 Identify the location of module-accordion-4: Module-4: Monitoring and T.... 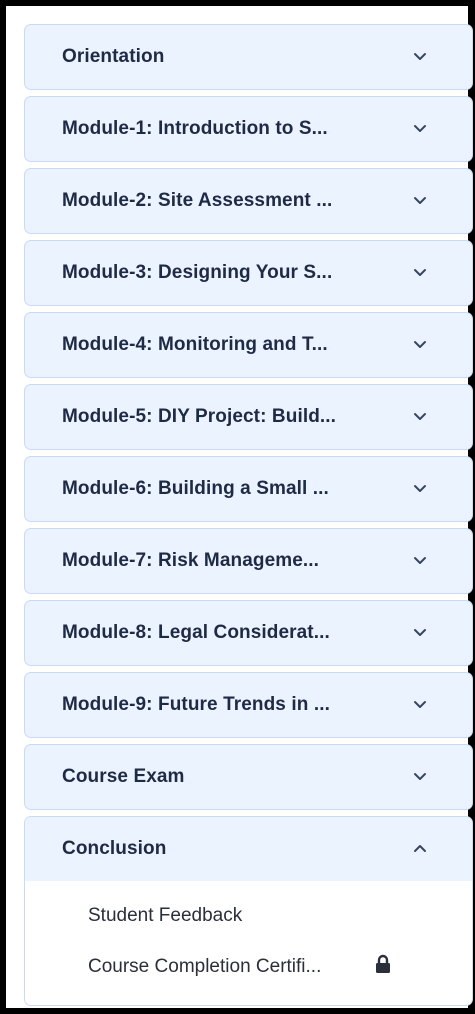
(248, 345).